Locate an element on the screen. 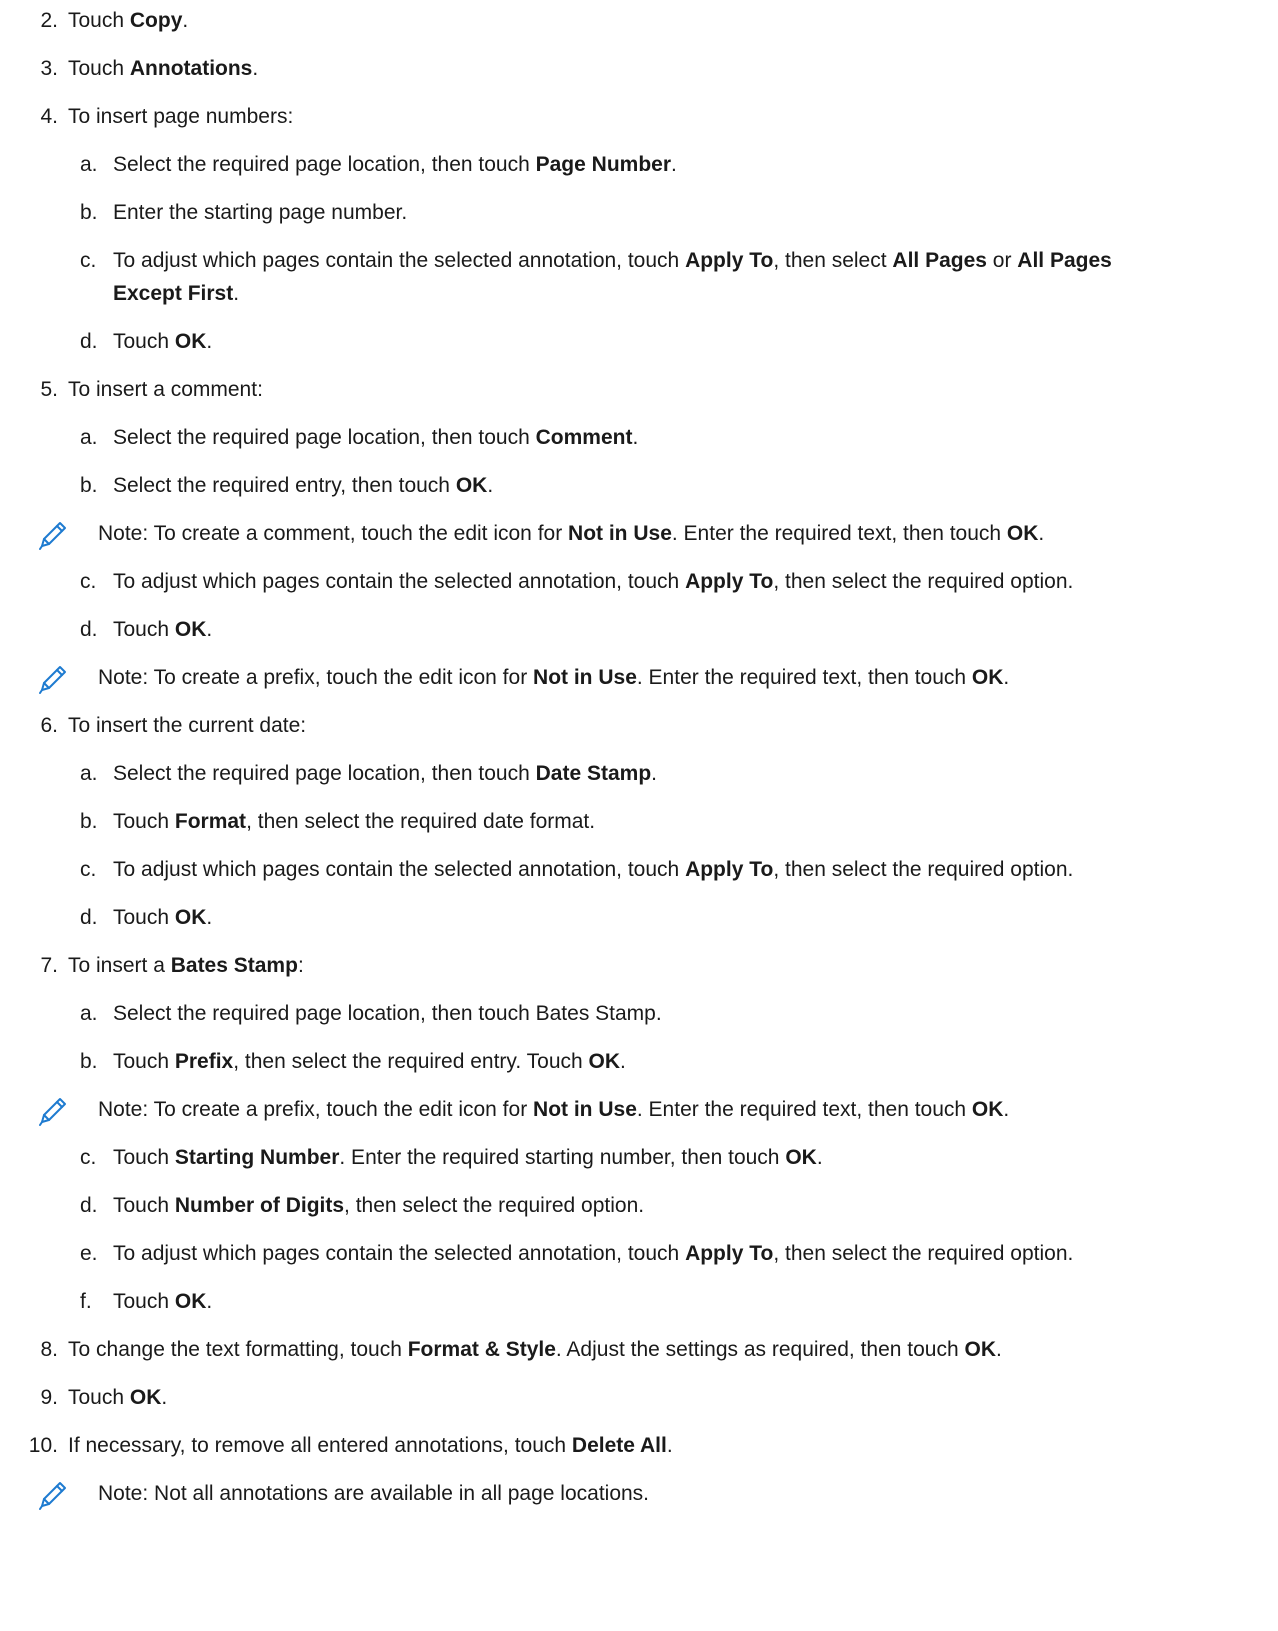 This screenshot has height=1631, width=1278. text-run: Select the required entry, then touch is located at coordinates (284, 485).